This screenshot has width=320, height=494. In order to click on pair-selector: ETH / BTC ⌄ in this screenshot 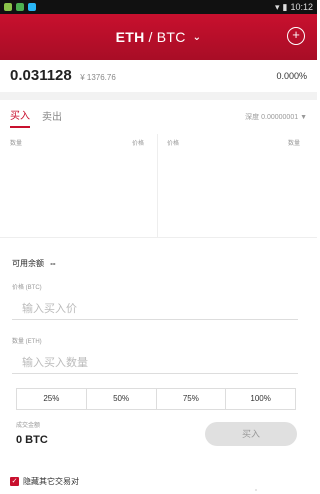, I will do `click(159, 37)`.